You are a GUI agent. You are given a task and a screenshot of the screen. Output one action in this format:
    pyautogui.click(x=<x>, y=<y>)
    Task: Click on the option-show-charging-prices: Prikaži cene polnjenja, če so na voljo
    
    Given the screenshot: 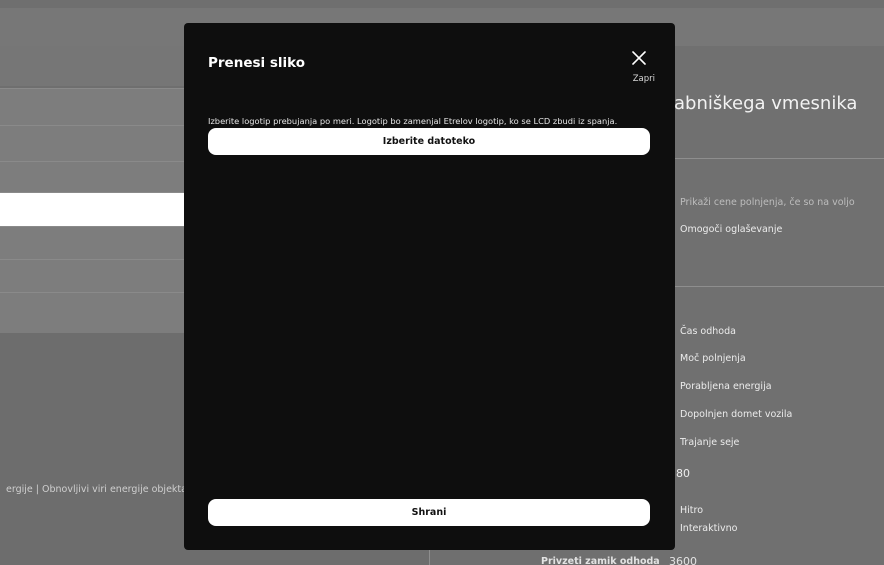 What is the action you would take?
    pyautogui.click(x=767, y=202)
    